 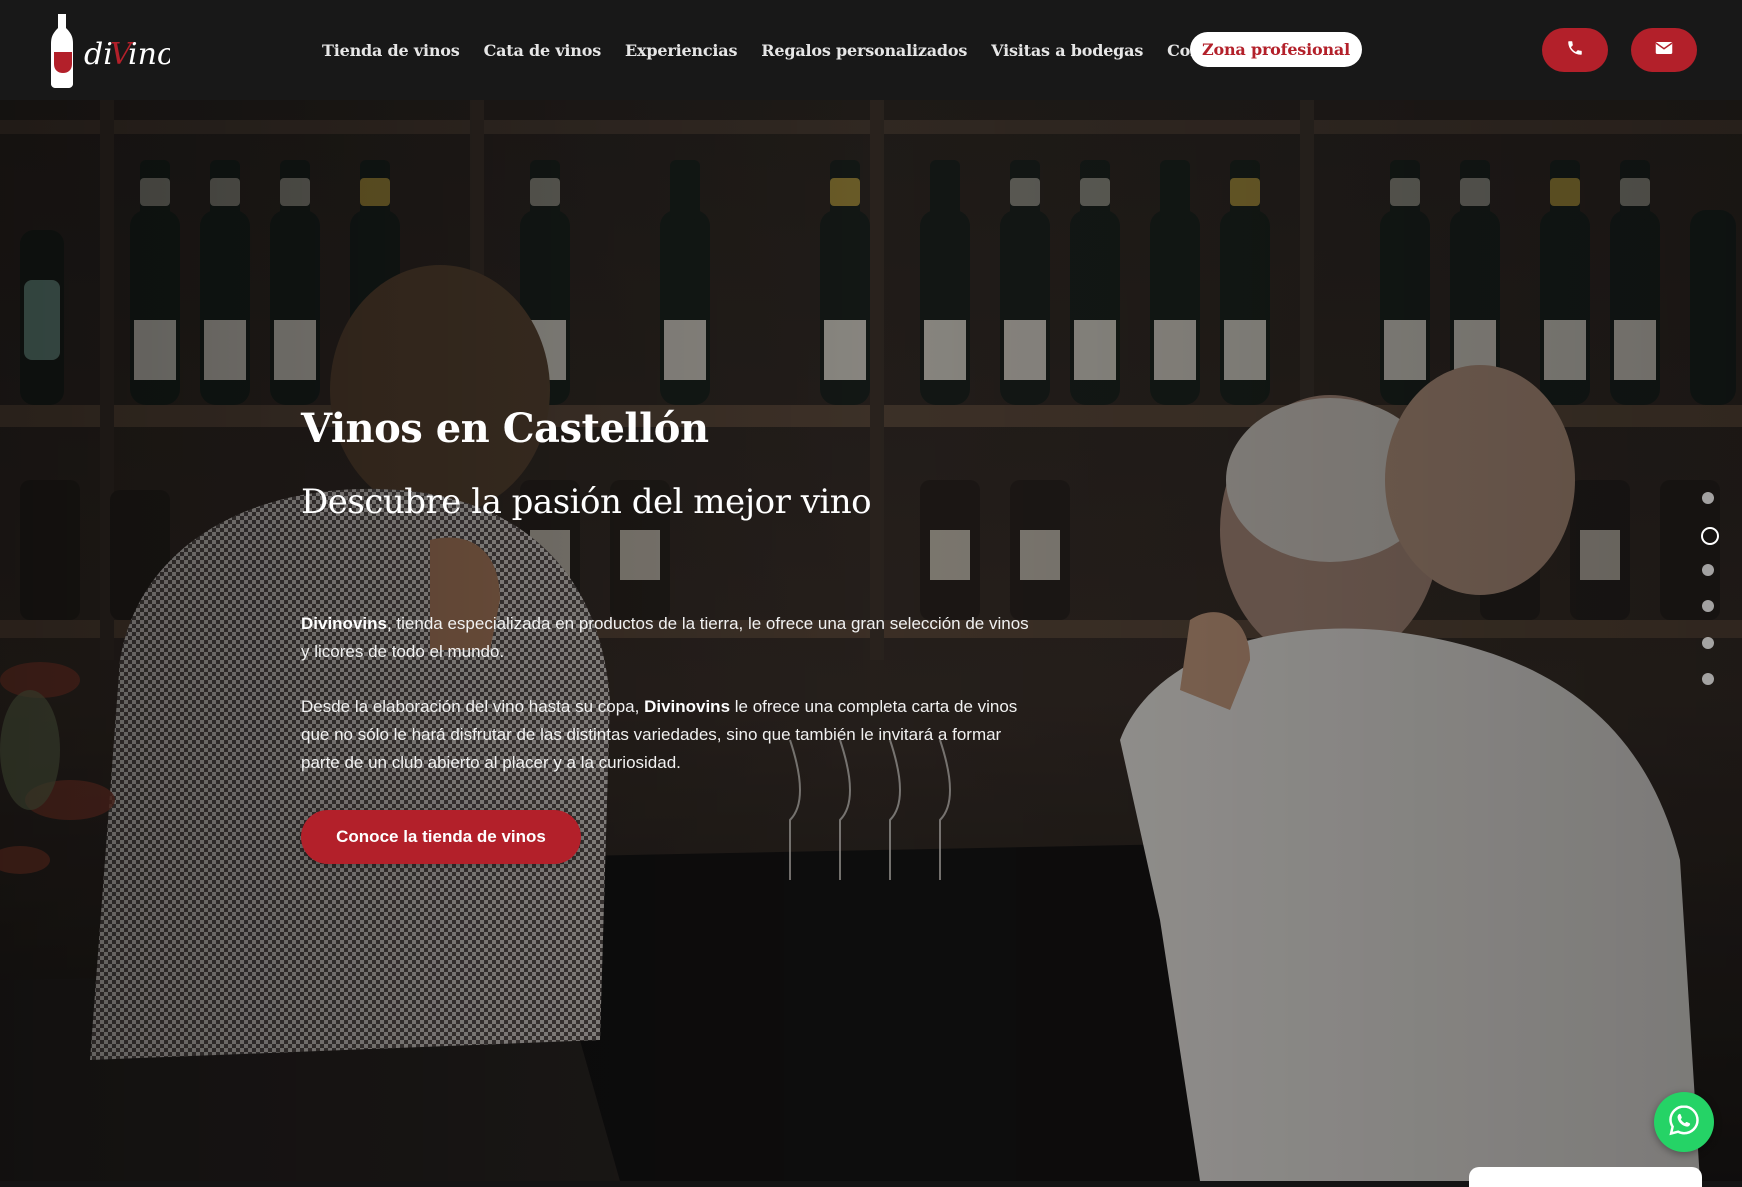 I want to click on pro-zone-button: Zona profesional, so click(x=1276, y=49).